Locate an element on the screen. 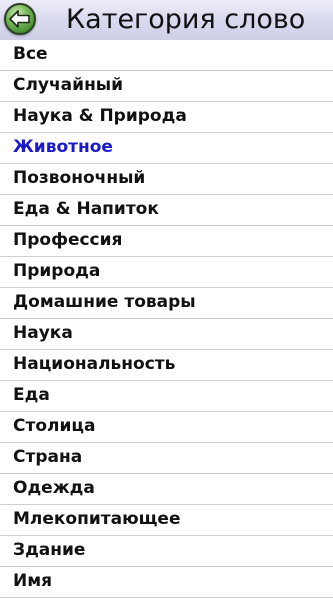 This screenshot has height=598, width=333. category-item: Все is located at coordinates (166, 55).